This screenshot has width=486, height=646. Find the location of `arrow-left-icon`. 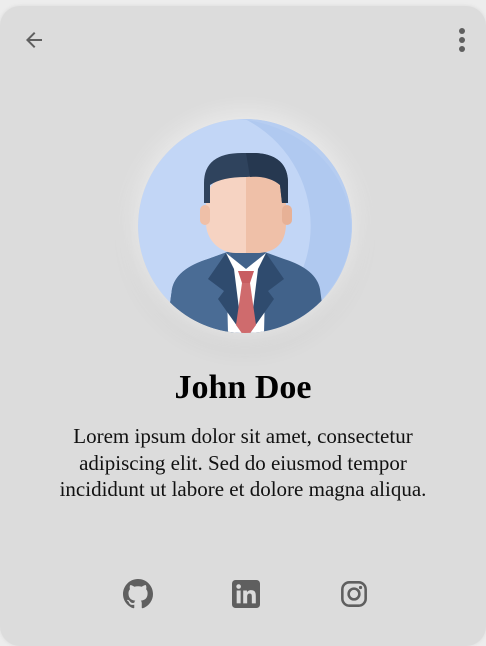

arrow-left-icon is located at coordinates (34, 40).